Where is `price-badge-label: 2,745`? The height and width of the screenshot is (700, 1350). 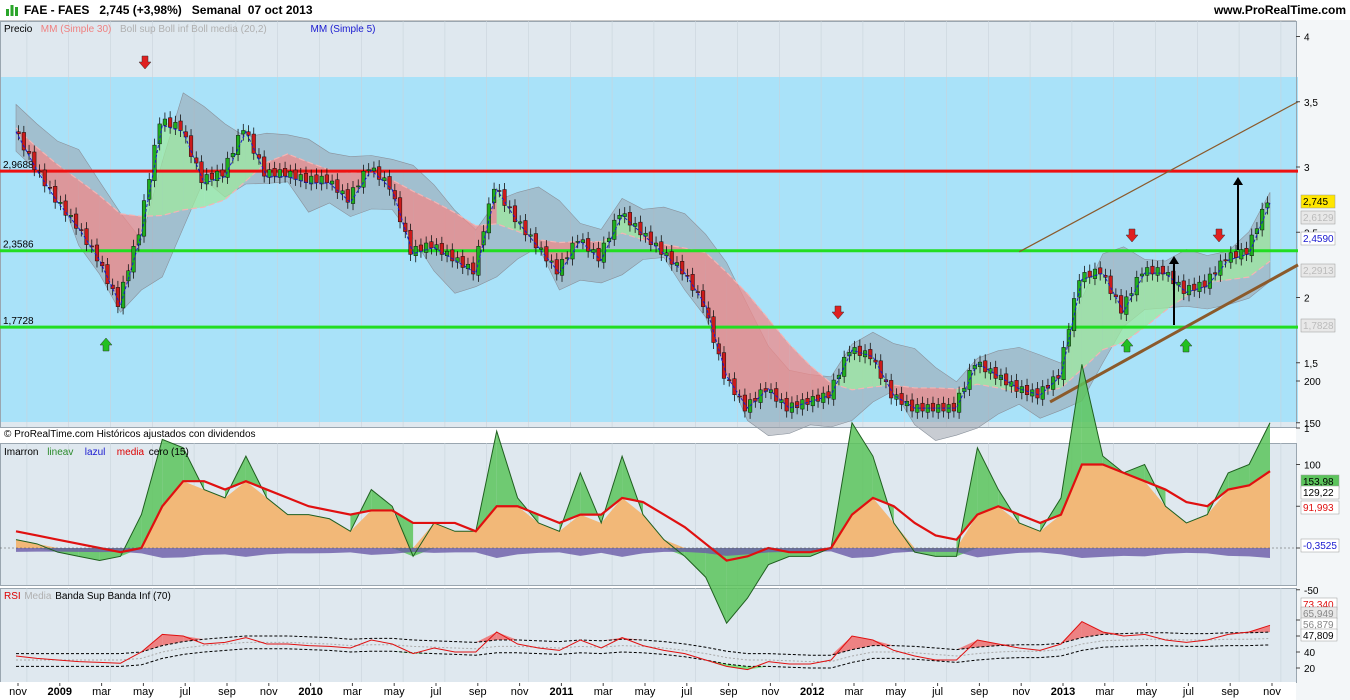
price-badge-label: 2,745 is located at coordinates (1315, 202).